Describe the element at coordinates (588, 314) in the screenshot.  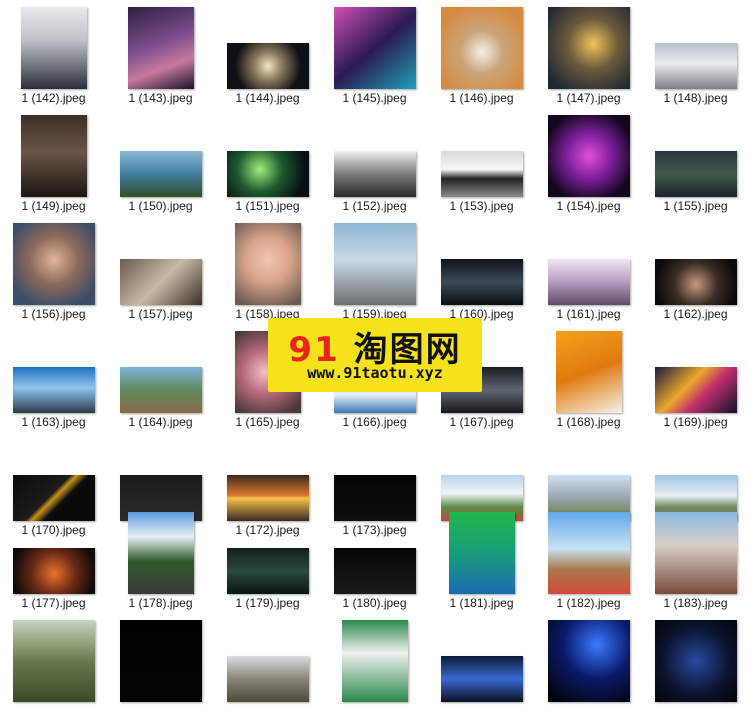
I see `file-name-label: 1 (161).jpeg` at that location.